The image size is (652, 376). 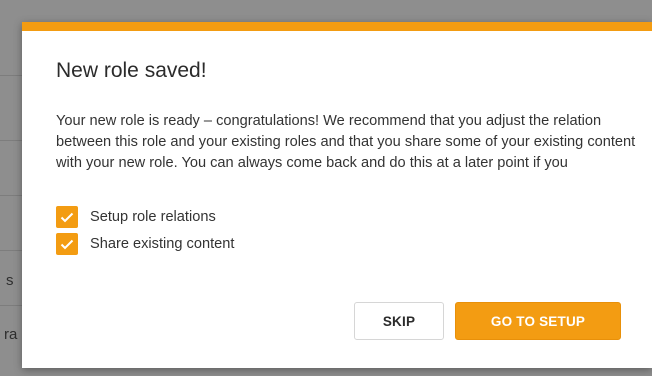 What do you see at coordinates (162, 244) in the screenshot?
I see `share-existing-content-label: Share existing content` at bounding box center [162, 244].